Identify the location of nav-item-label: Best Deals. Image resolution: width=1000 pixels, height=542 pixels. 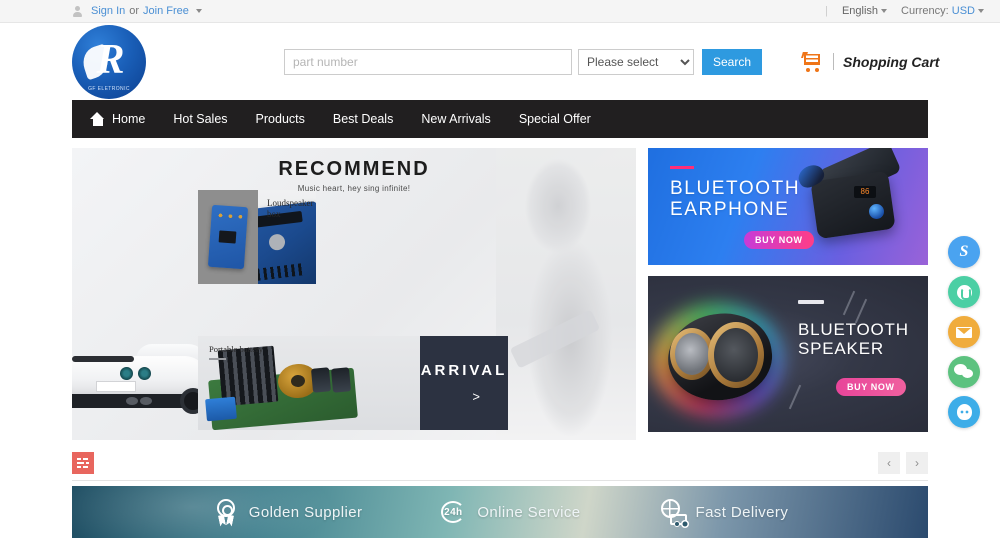
(363, 119).